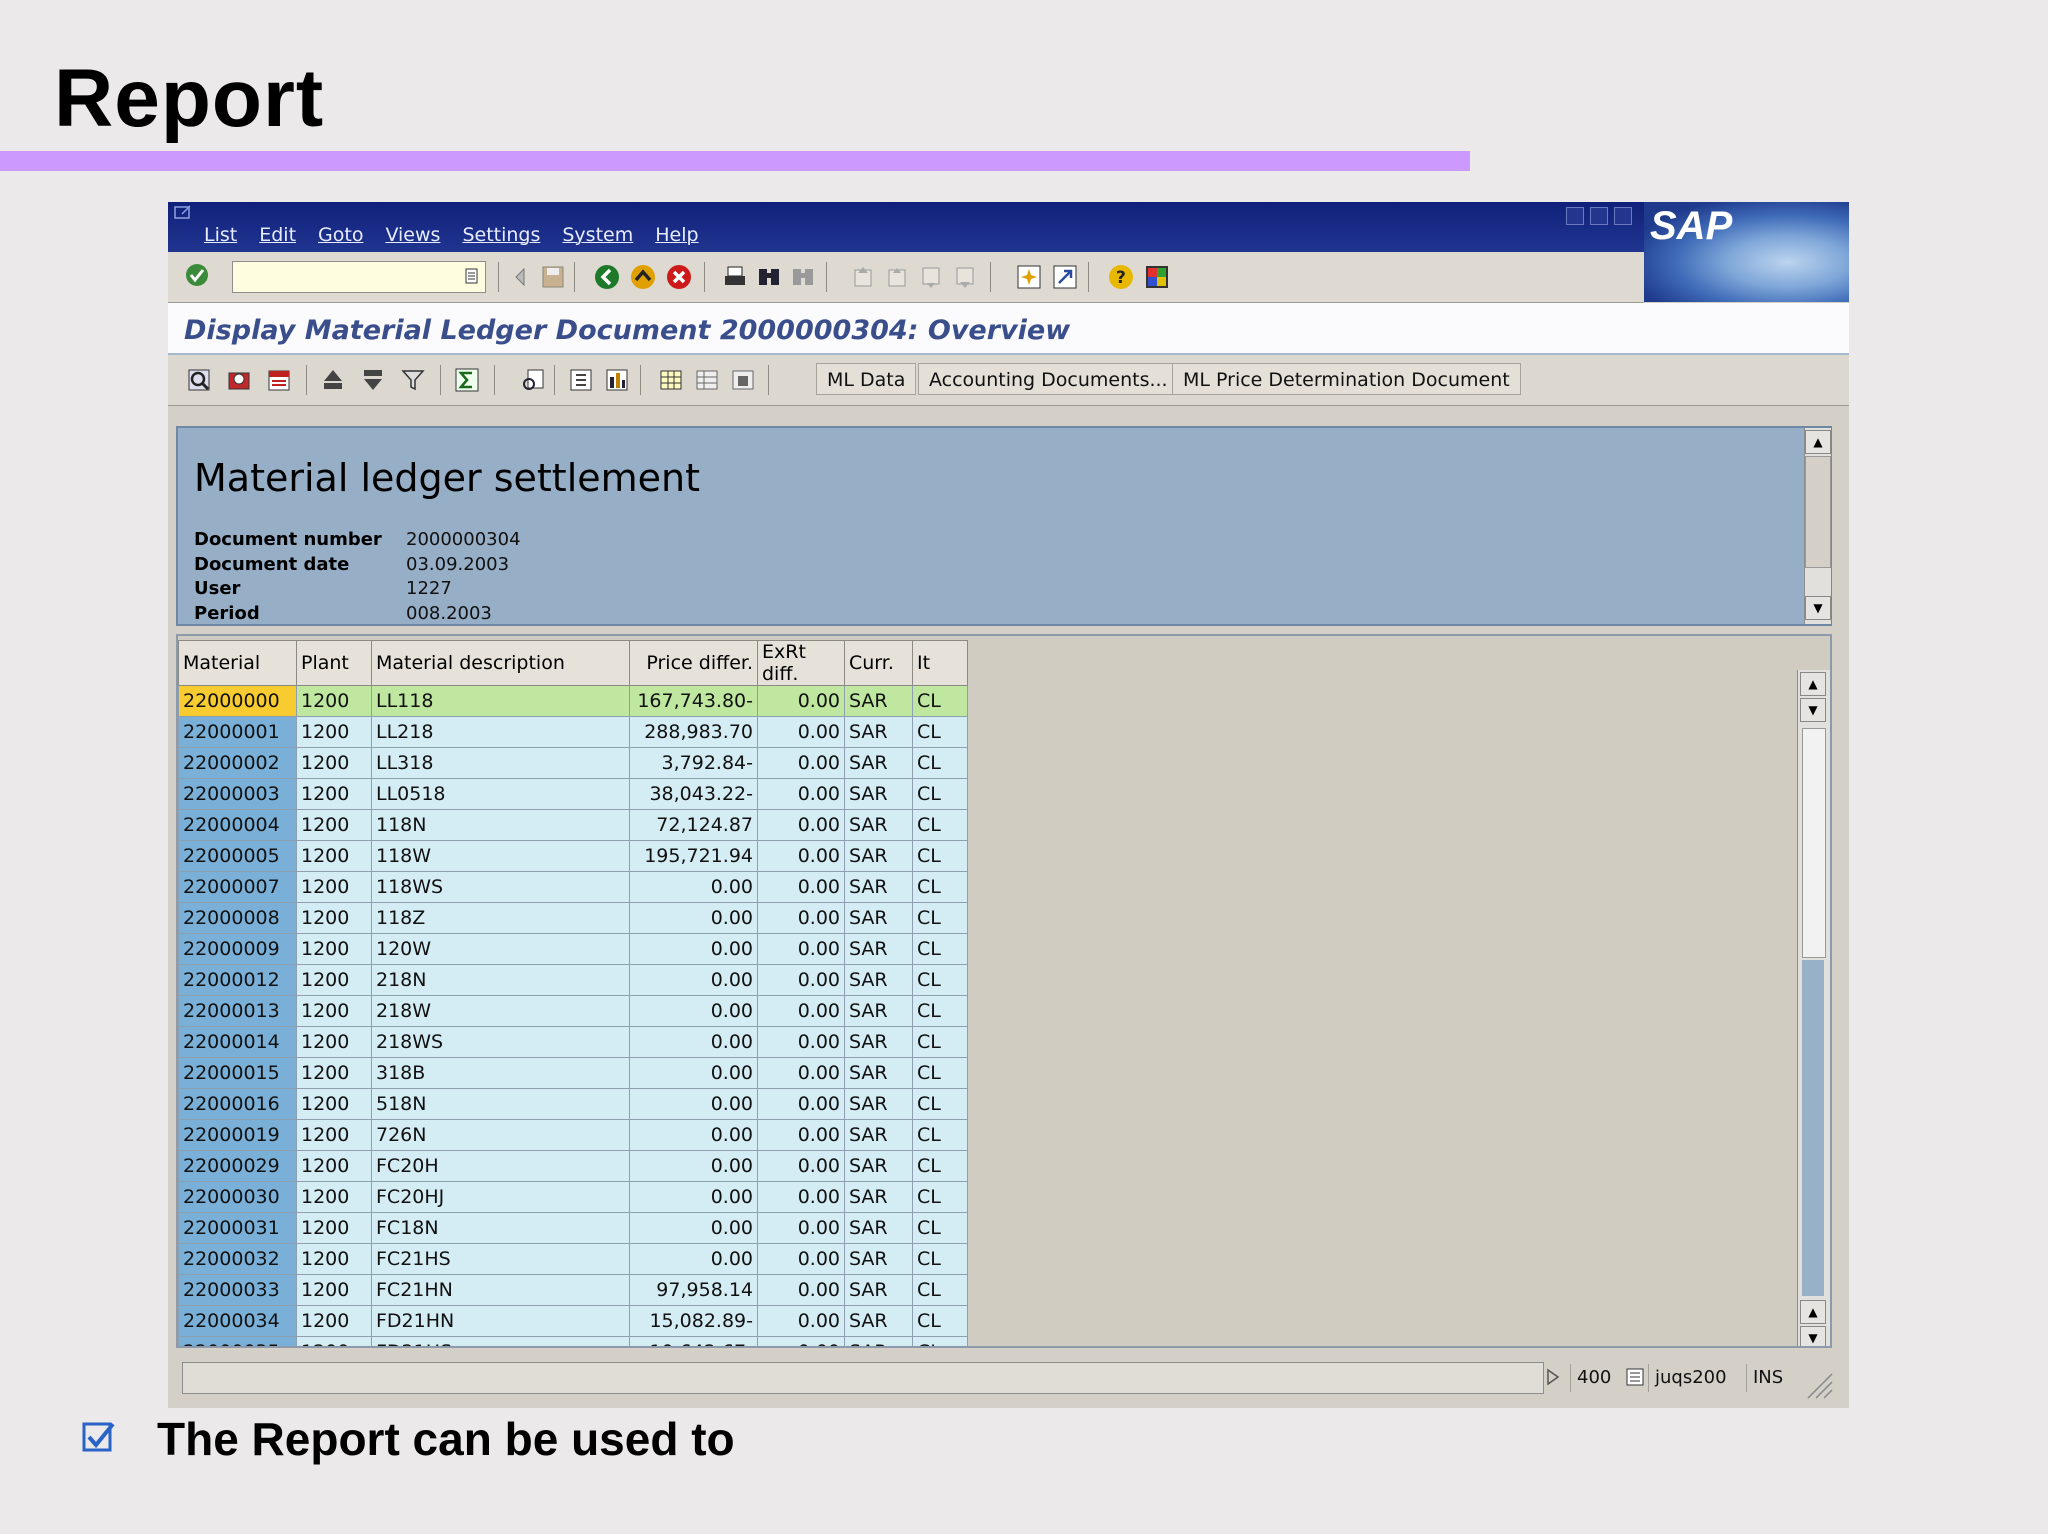 This screenshot has width=2048, height=1534. What do you see at coordinates (1813, 1008) in the screenshot?
I see `grid-scrollbar: ▲ ▼ ▲ ▼` at bounding box center [1813, 1008].